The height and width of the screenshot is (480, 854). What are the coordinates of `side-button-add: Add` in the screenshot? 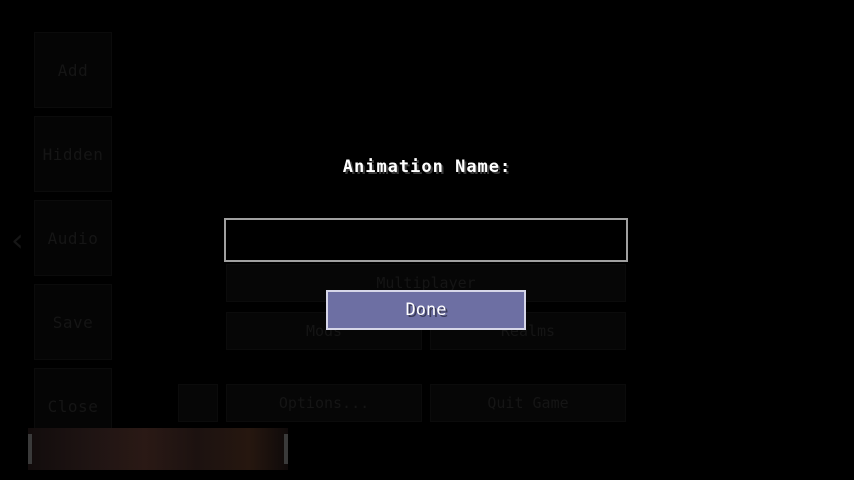 It's located at (73, 70).